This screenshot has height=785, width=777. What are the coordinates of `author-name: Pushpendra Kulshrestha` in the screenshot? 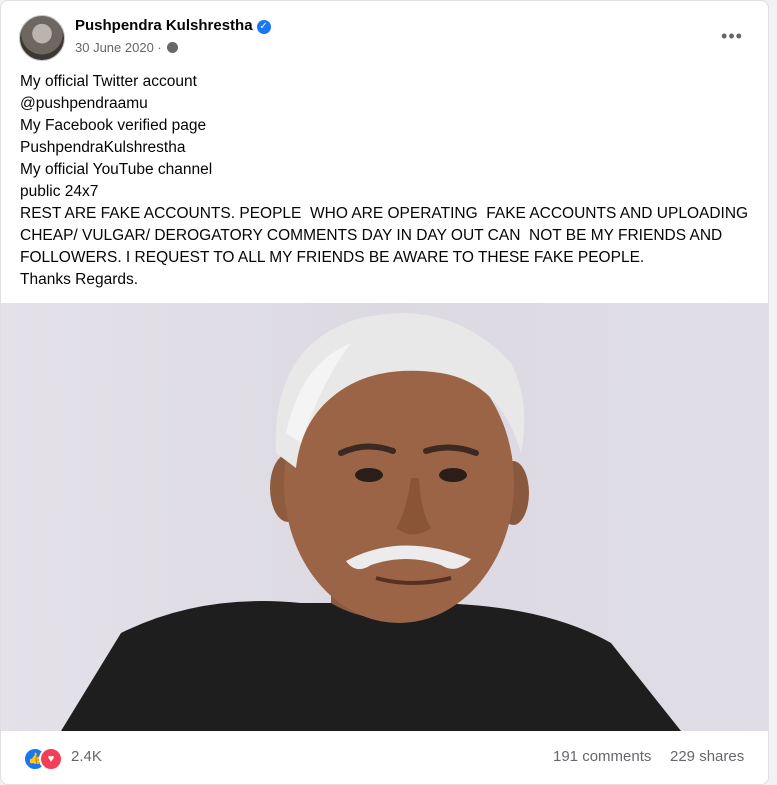 It's located at (164, 25).